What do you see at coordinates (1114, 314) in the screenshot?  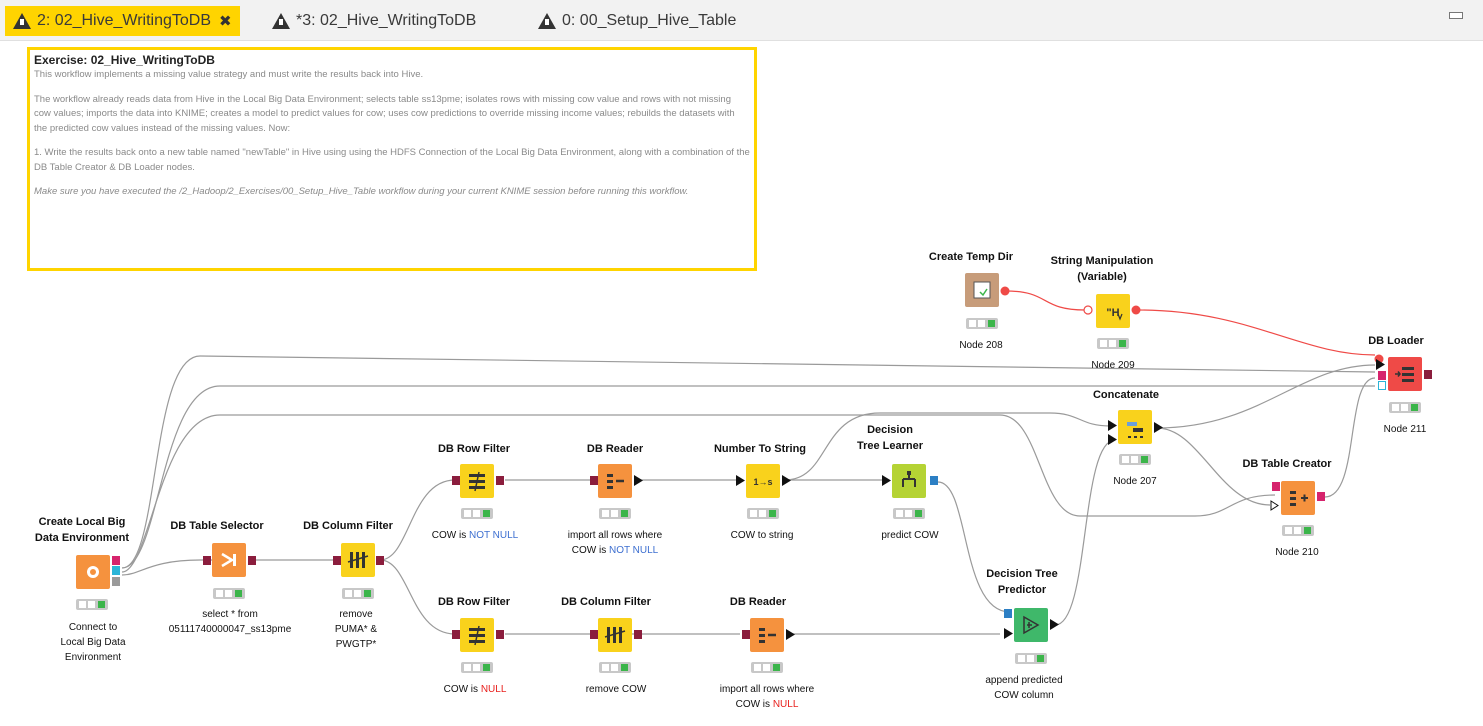 I see `string-manipulation-icon: "H` at bounding box center [1114, 314].